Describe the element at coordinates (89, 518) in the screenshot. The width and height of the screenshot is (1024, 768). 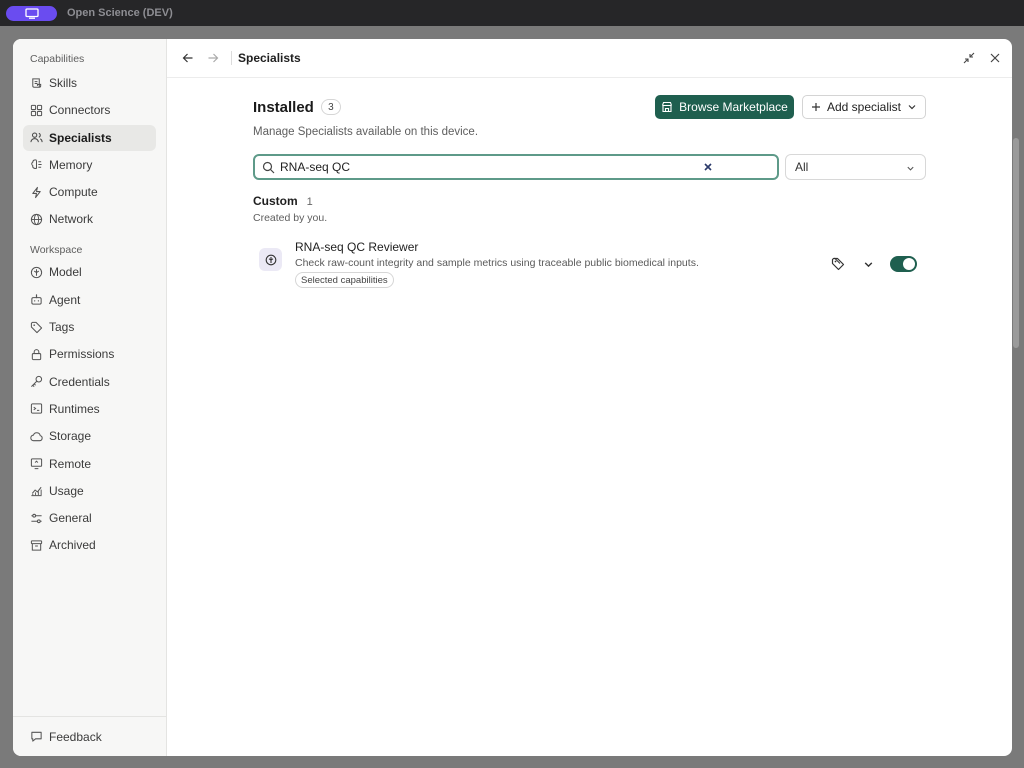
I see `sidebar-item-general: General` at that location.